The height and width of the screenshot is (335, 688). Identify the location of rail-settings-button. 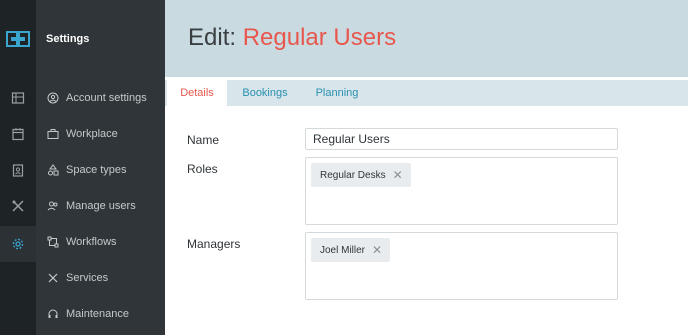
(18, 244).